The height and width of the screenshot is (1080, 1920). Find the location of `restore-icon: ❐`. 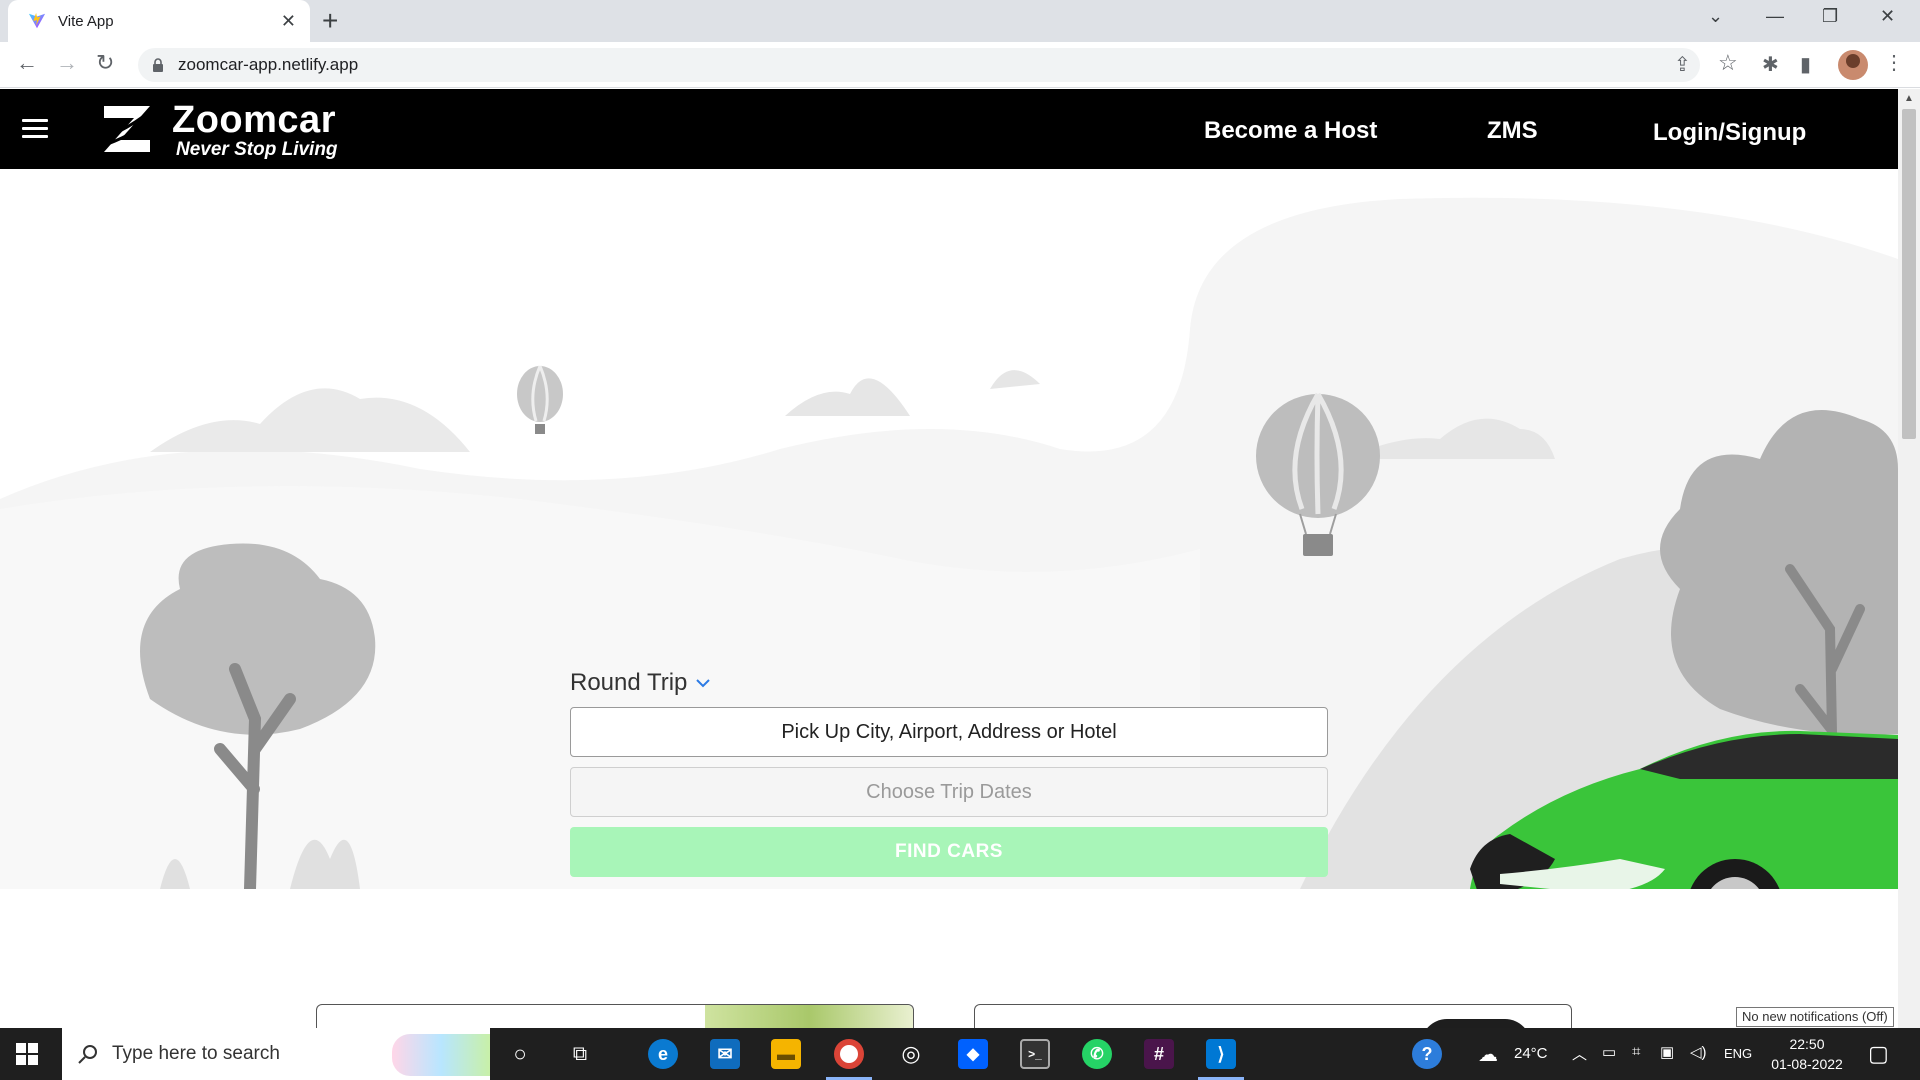

restore-icon: ❐ is located at coordinates (1830, 16).